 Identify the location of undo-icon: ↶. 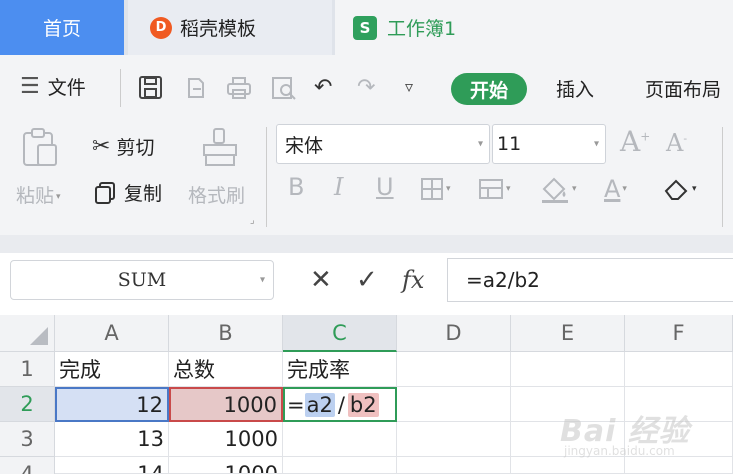
(323, 87).